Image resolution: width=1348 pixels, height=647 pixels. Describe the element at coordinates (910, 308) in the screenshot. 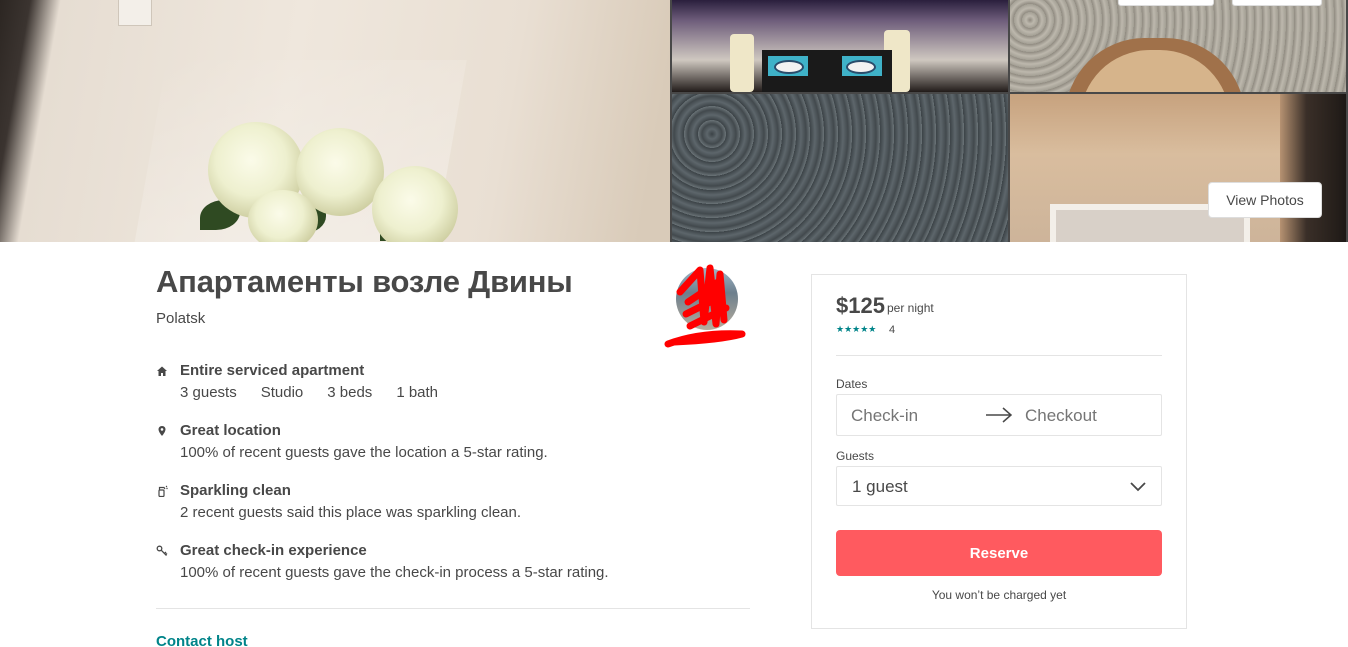

I see `per-night-label: per night` at that location.